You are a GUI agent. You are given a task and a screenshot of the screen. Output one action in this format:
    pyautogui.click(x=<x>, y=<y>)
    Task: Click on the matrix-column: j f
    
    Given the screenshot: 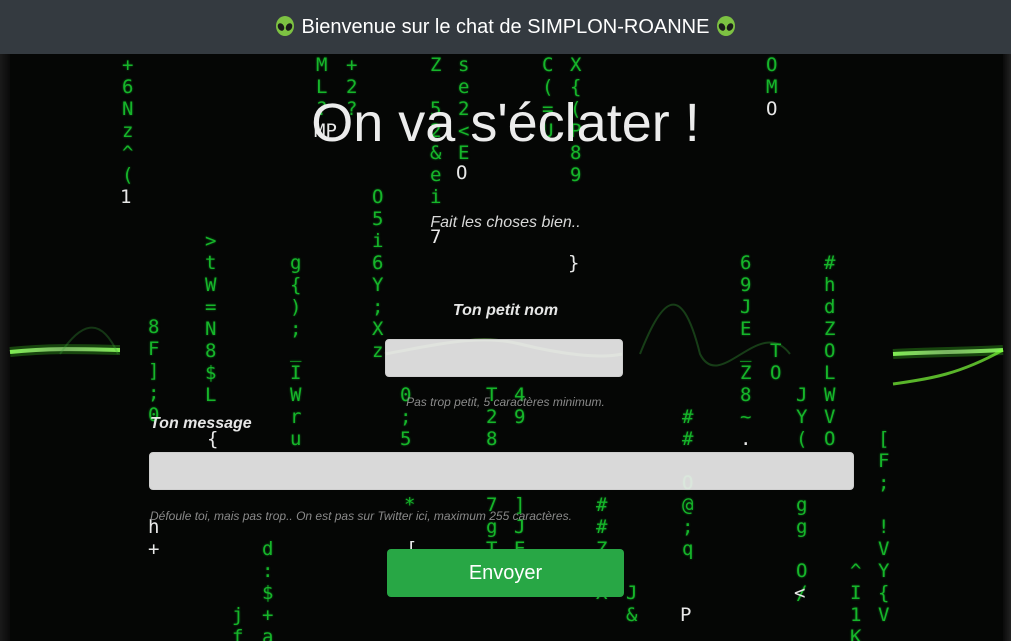 What is the action you would take?
    pyautogui.click(x=238, y=622)
    